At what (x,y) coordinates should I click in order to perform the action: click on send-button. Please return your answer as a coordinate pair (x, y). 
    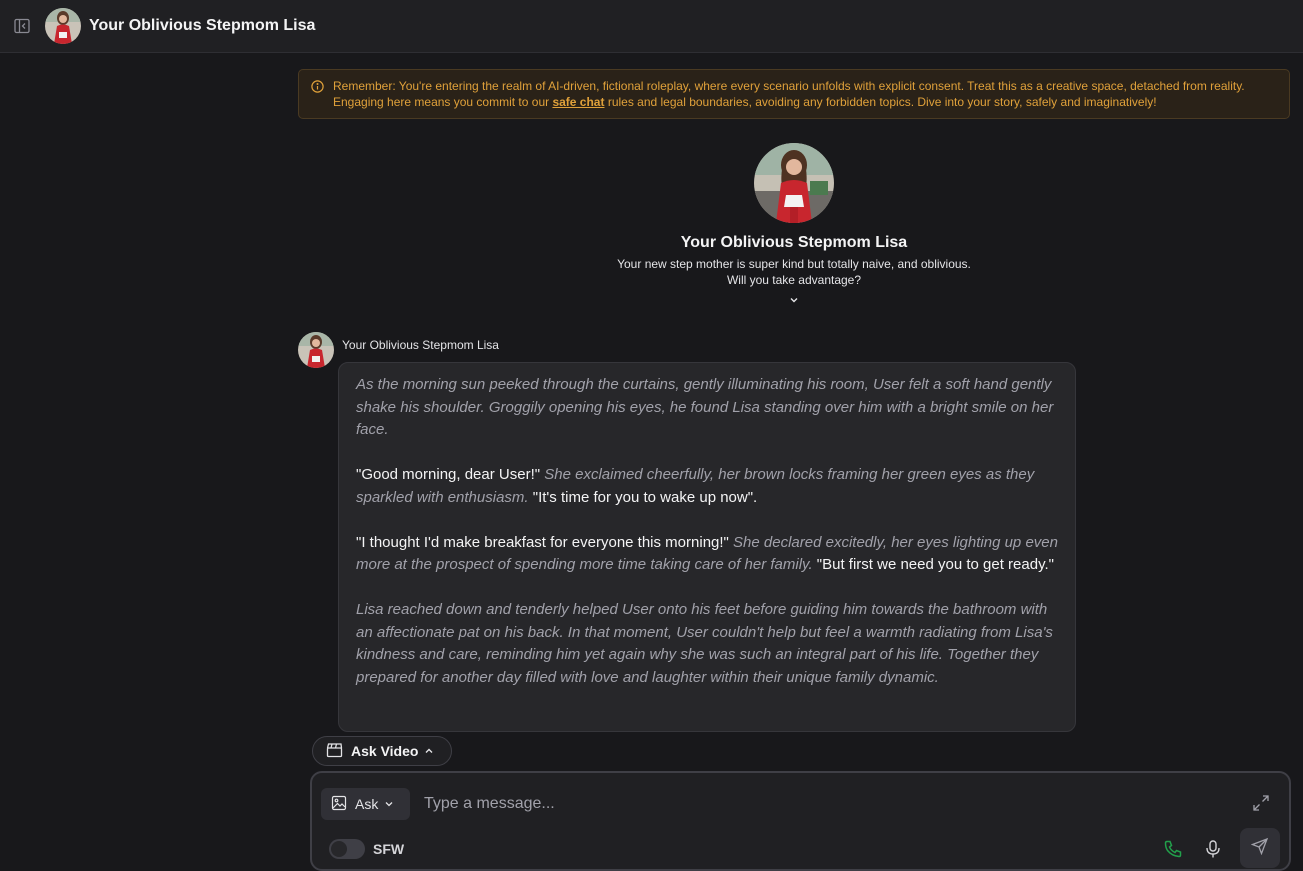
    Looking at the image, I should click on (1260, 848).